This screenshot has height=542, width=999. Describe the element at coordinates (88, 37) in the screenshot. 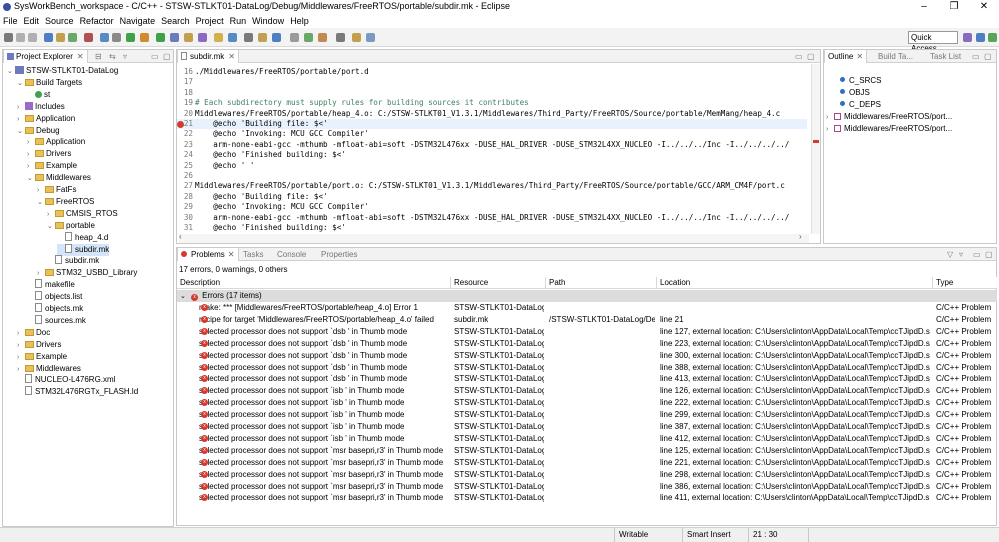

I see `stop-icon` at that location.